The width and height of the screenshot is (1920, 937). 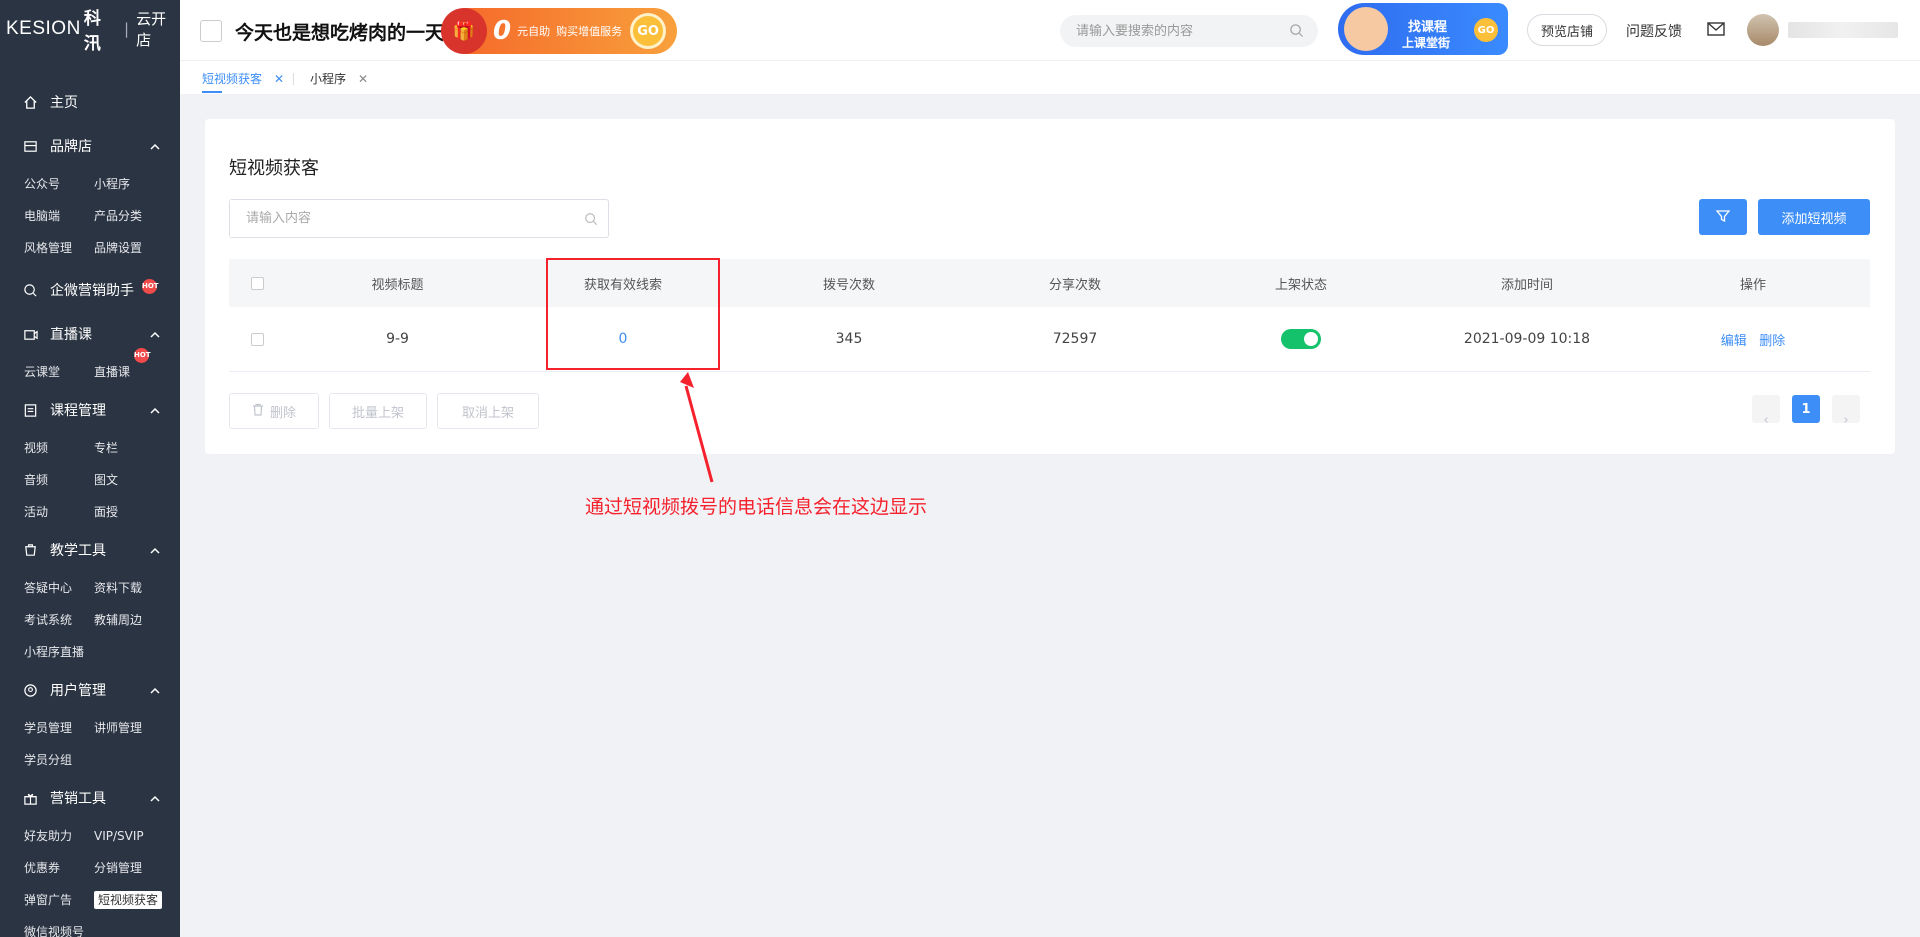 I want to click on home-icon, so click(x=30, y=102).